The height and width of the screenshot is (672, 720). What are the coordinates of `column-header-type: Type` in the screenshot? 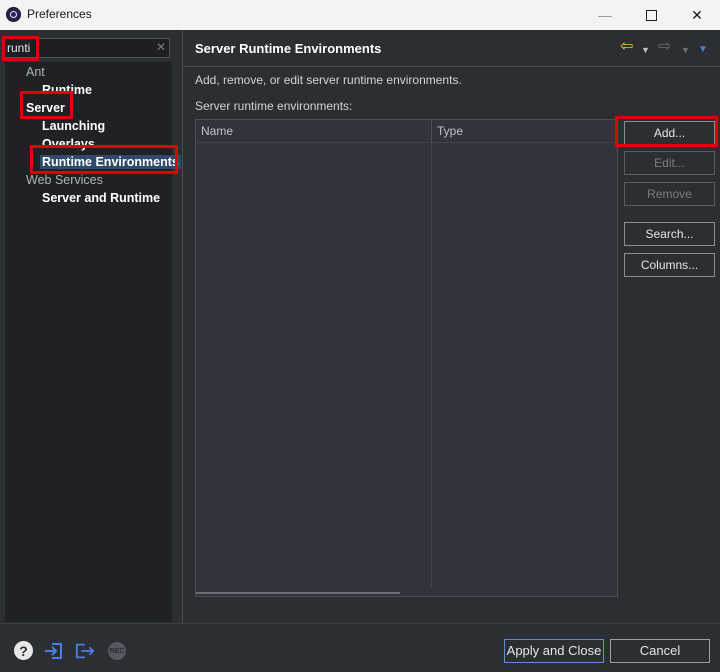 It's located at (524, 131).